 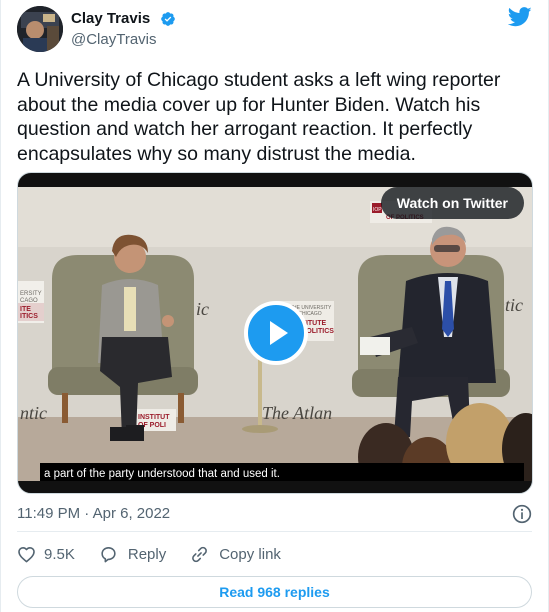 What do you see at coordinates (114, 39) in the screenshot?
I see `author-handle: @ClayTravis` at bounding box center [114, 39].